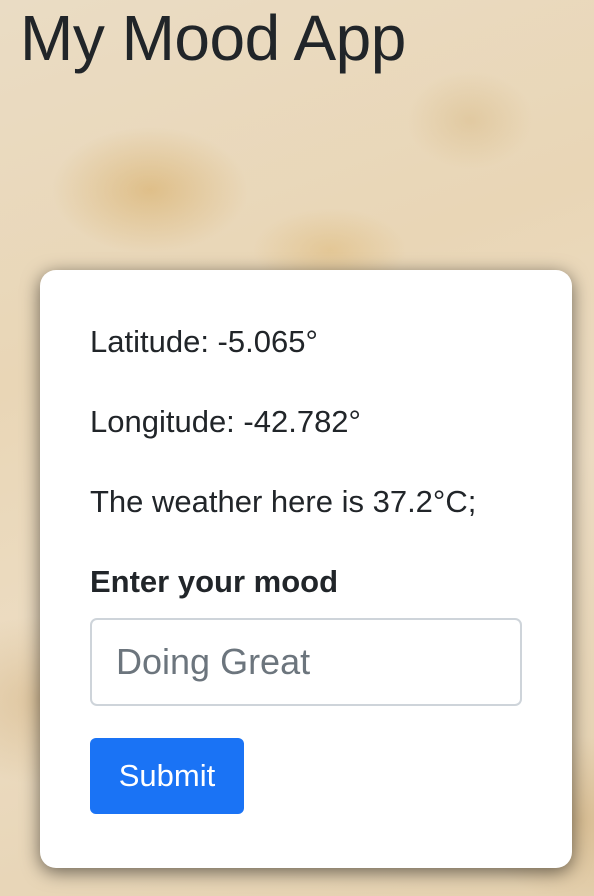 This screenshot has height=896, width=594. I want to click on app-title: My Mood App, so click(213, 38).